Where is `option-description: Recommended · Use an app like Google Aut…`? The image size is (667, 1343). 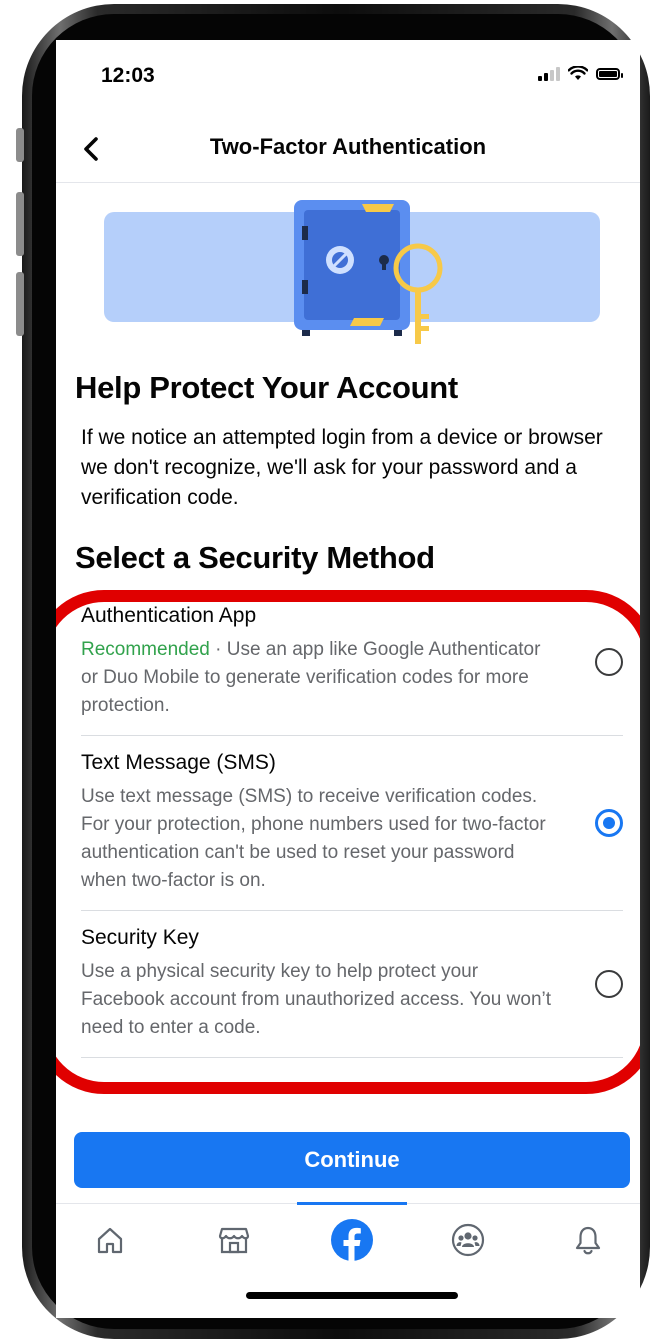 option-description: Recommended · Use an app like Google Aut… is located at coordinates (316, 678).